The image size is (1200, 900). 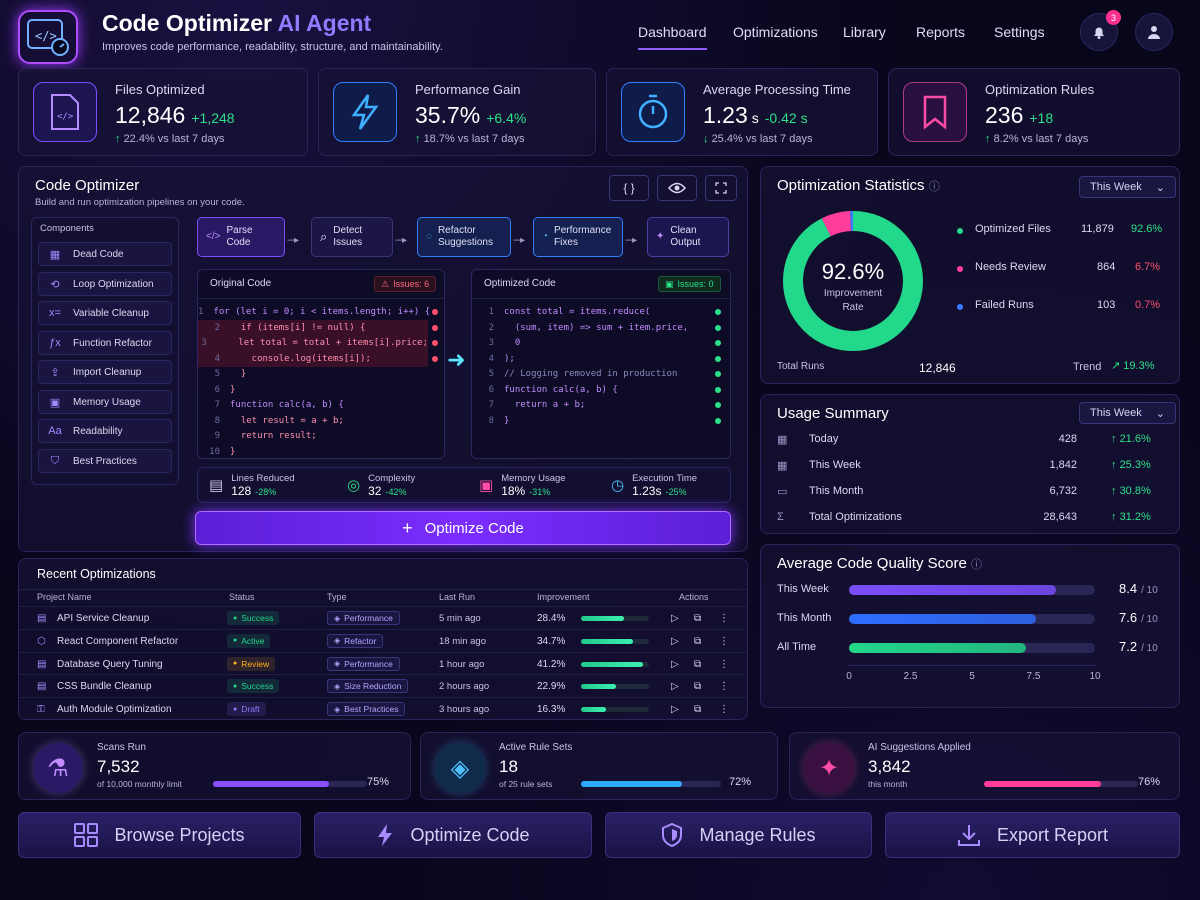 I want to click on manage-rules-button: Manage Rules, so click(x=738, y=835).